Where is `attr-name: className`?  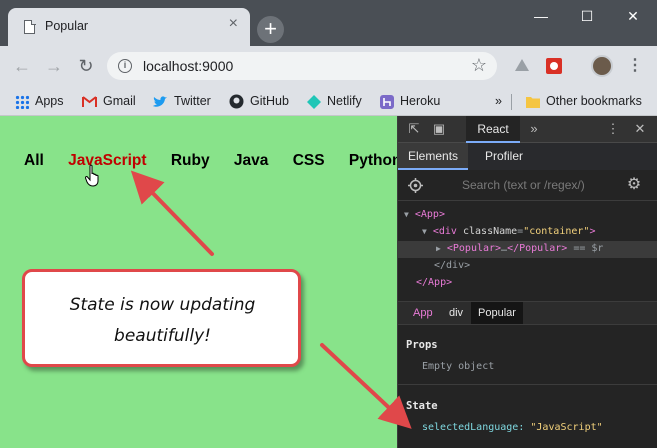
attr-name: className is located at coordinates (490, 231).